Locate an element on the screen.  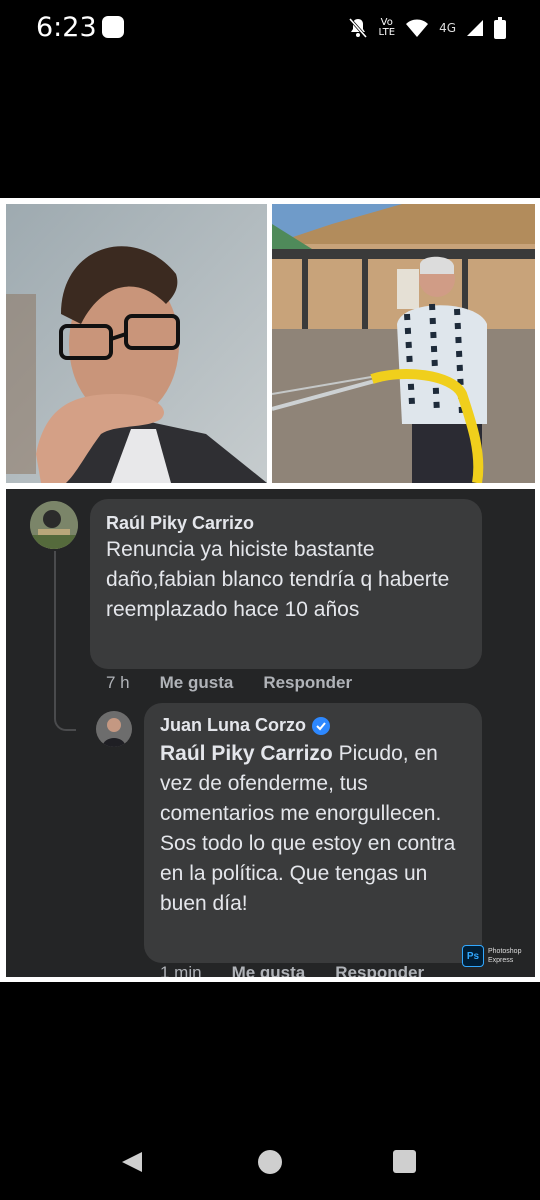
reply-button: Responder is located at coordinates (307, 683).